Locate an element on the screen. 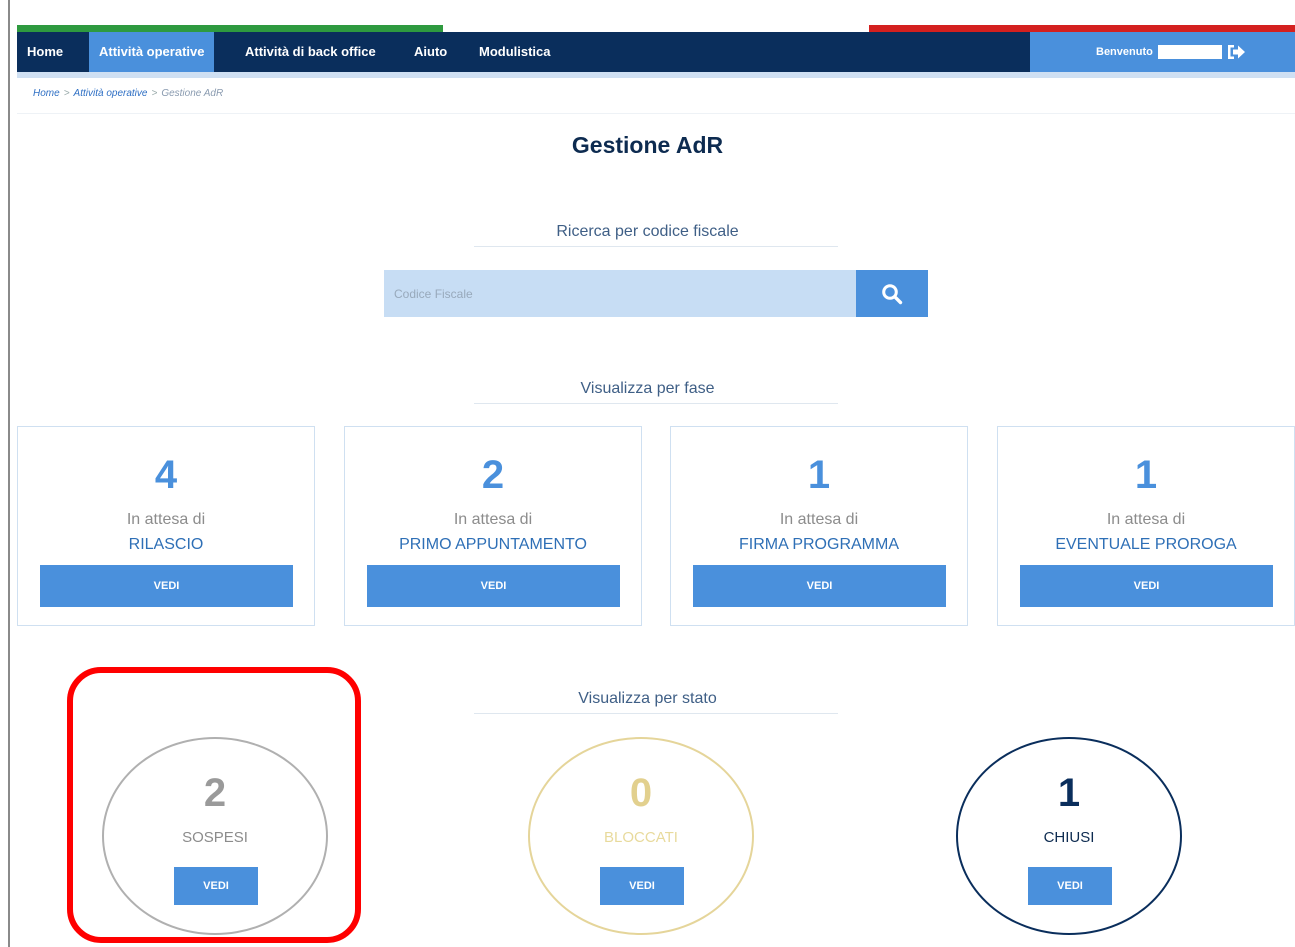 Image resolution: width=1295 pixels, height=947 pixels. user-welcome-area: Benvenuto is located at coordinates (1162, 52).